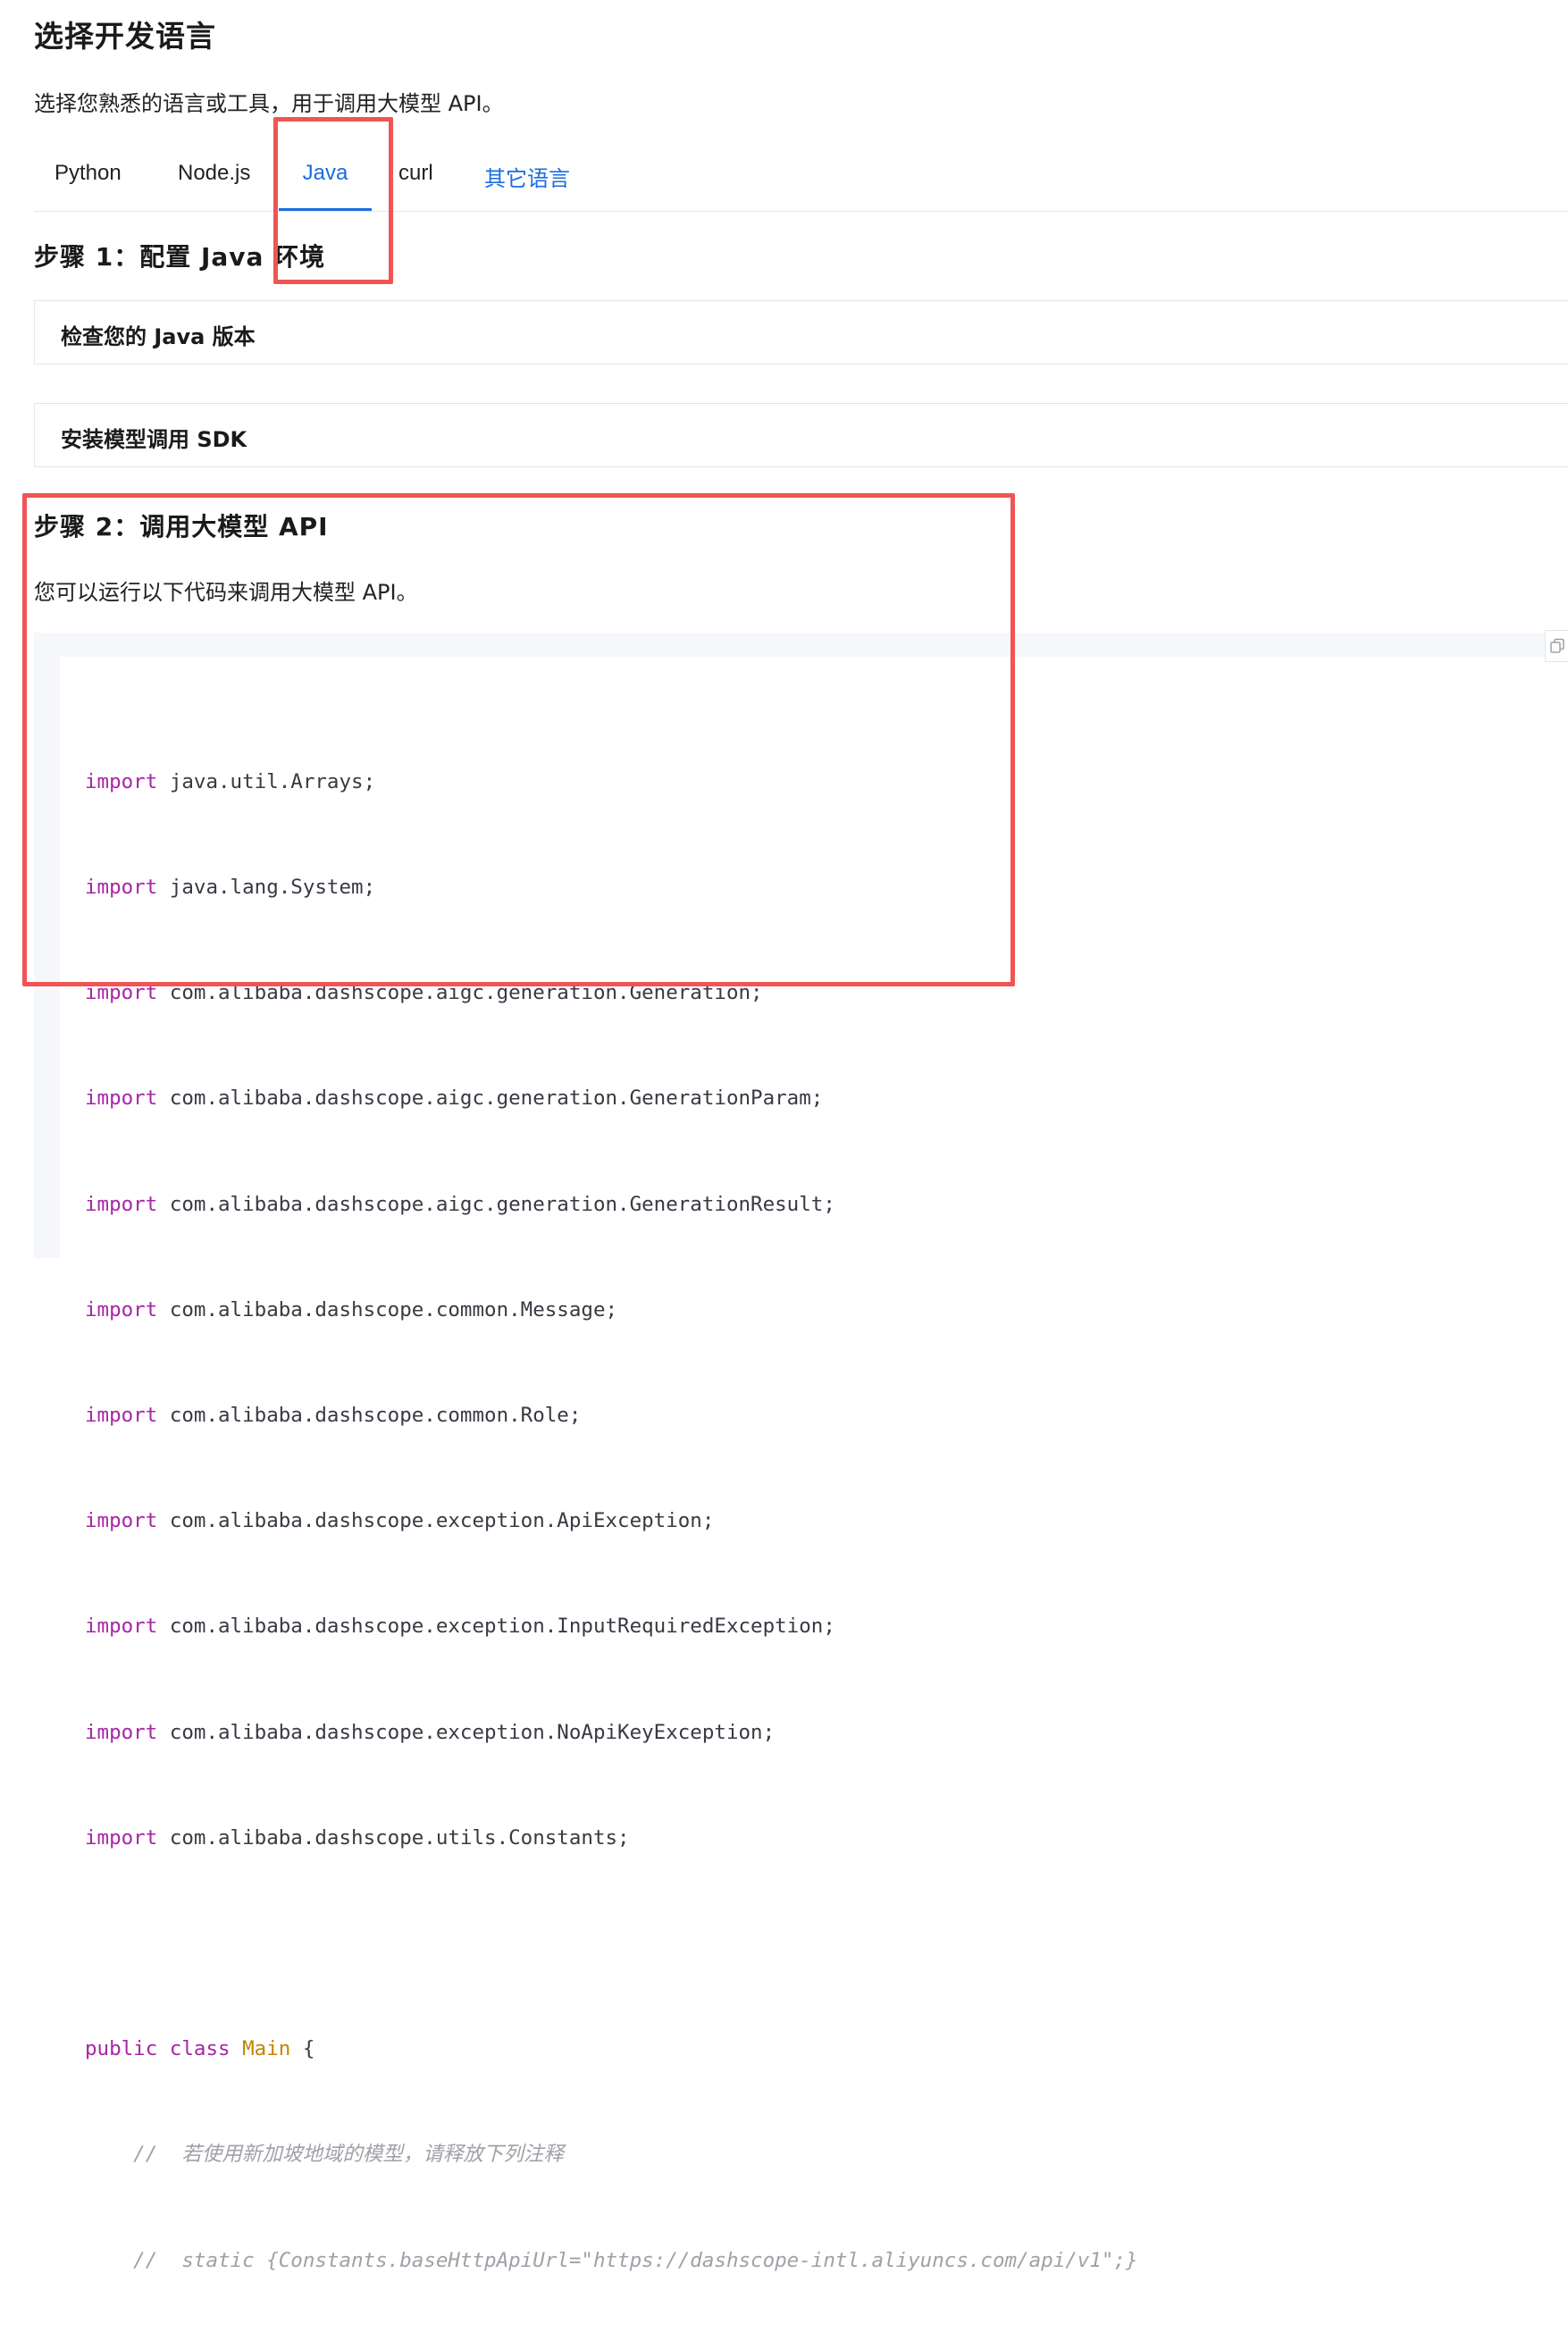 The width and height of the screenshot is (1568, 2349). I want to click on tab-java: Java, so click(325, 186).